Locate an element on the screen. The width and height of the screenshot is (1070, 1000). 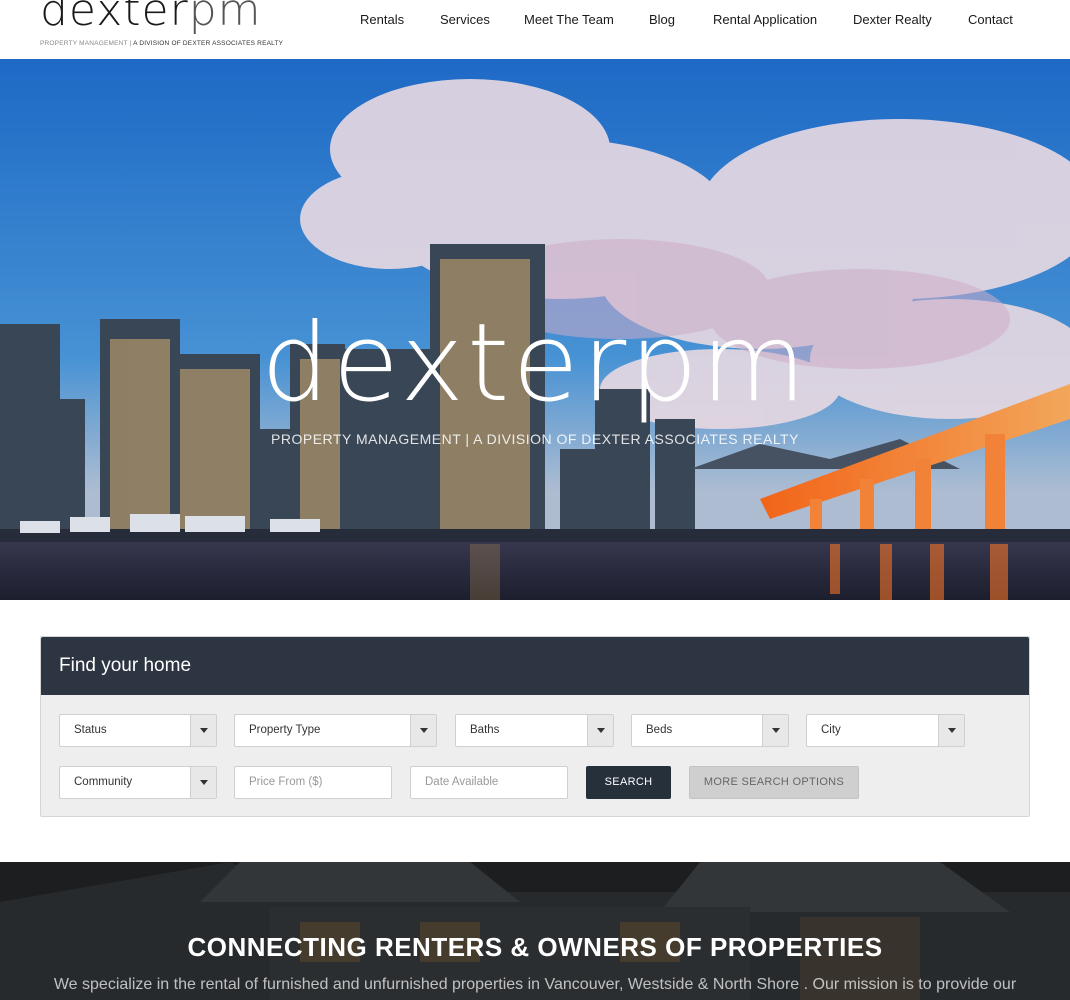
price-from-input: Price From ($) is located at coordinates (313, 782).